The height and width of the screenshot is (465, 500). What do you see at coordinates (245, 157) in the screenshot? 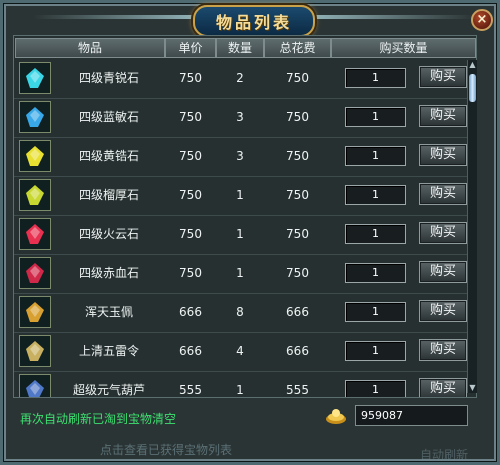
I see `table-row: 四级黄锆石 750 3 750 1 购买` at bounding box center [245, 157].